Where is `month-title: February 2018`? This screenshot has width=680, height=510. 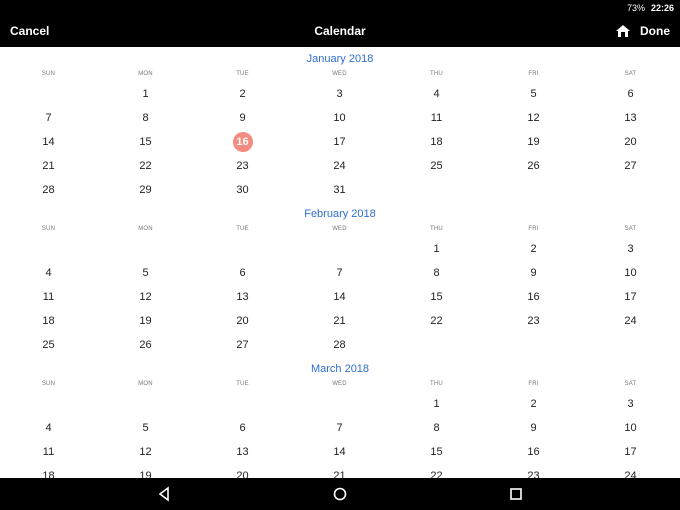 month-title: February 2018 is located at coordinates (340, 214).